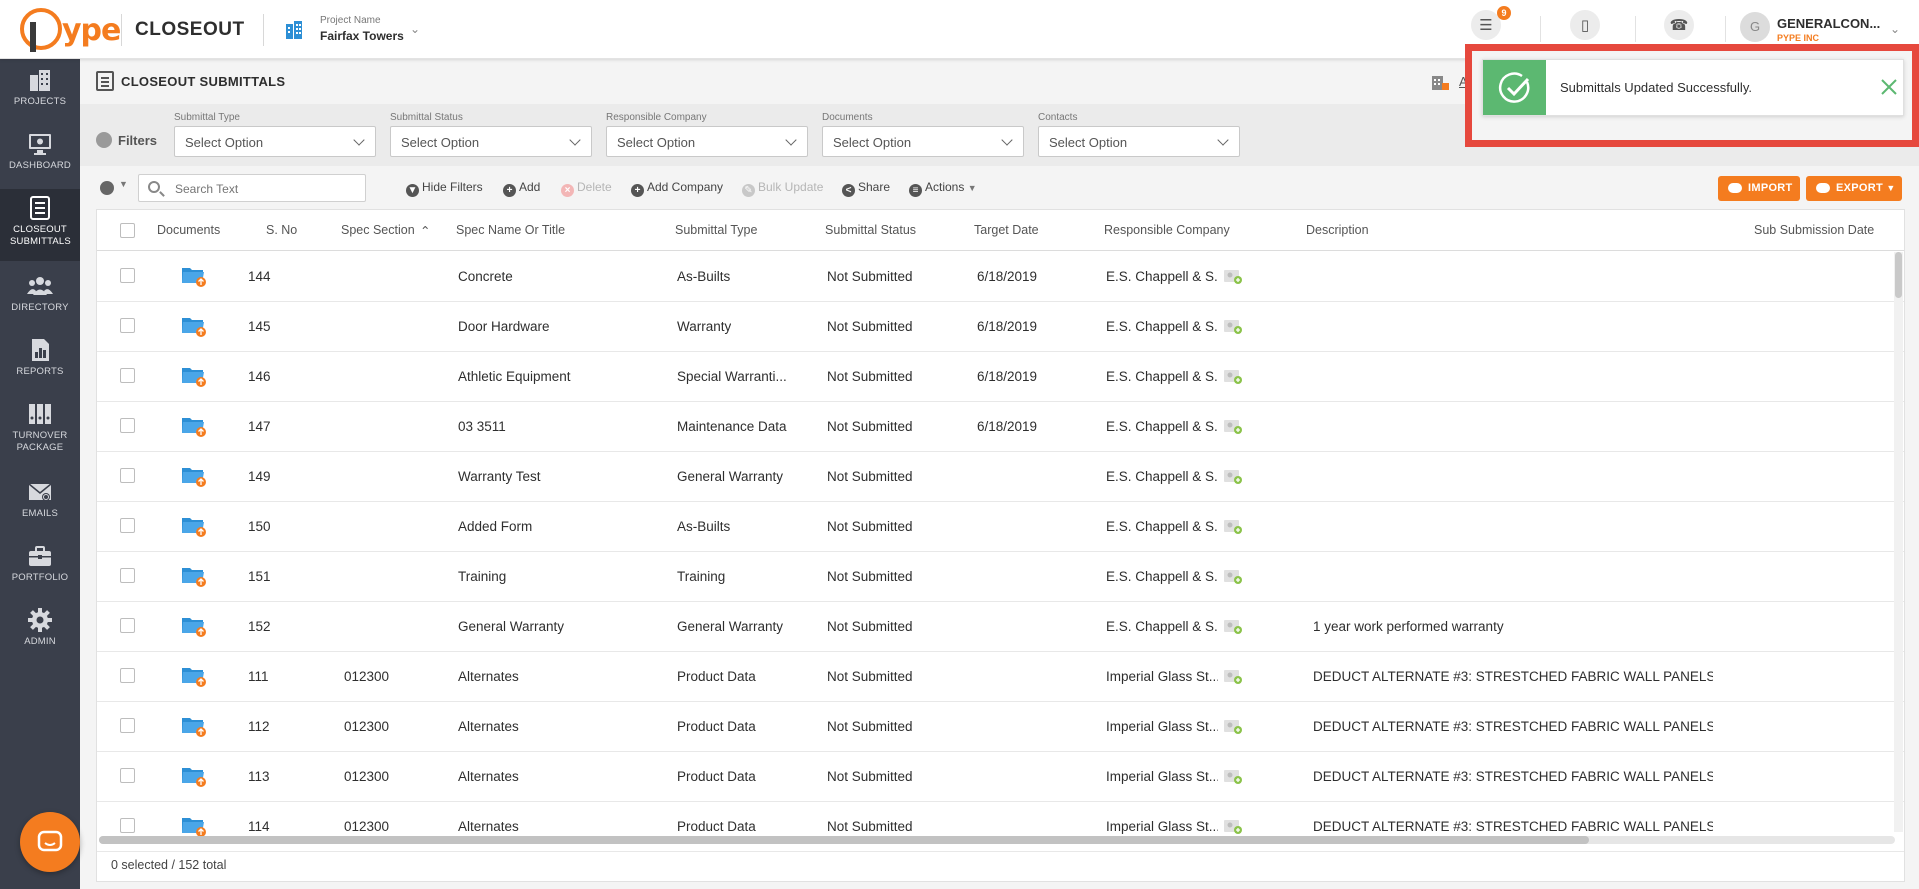 The image size is (1919, 889). Describe the element at coordinates (1898, 542) in the screenshot. I see `vertical-scrollbar` at that location.